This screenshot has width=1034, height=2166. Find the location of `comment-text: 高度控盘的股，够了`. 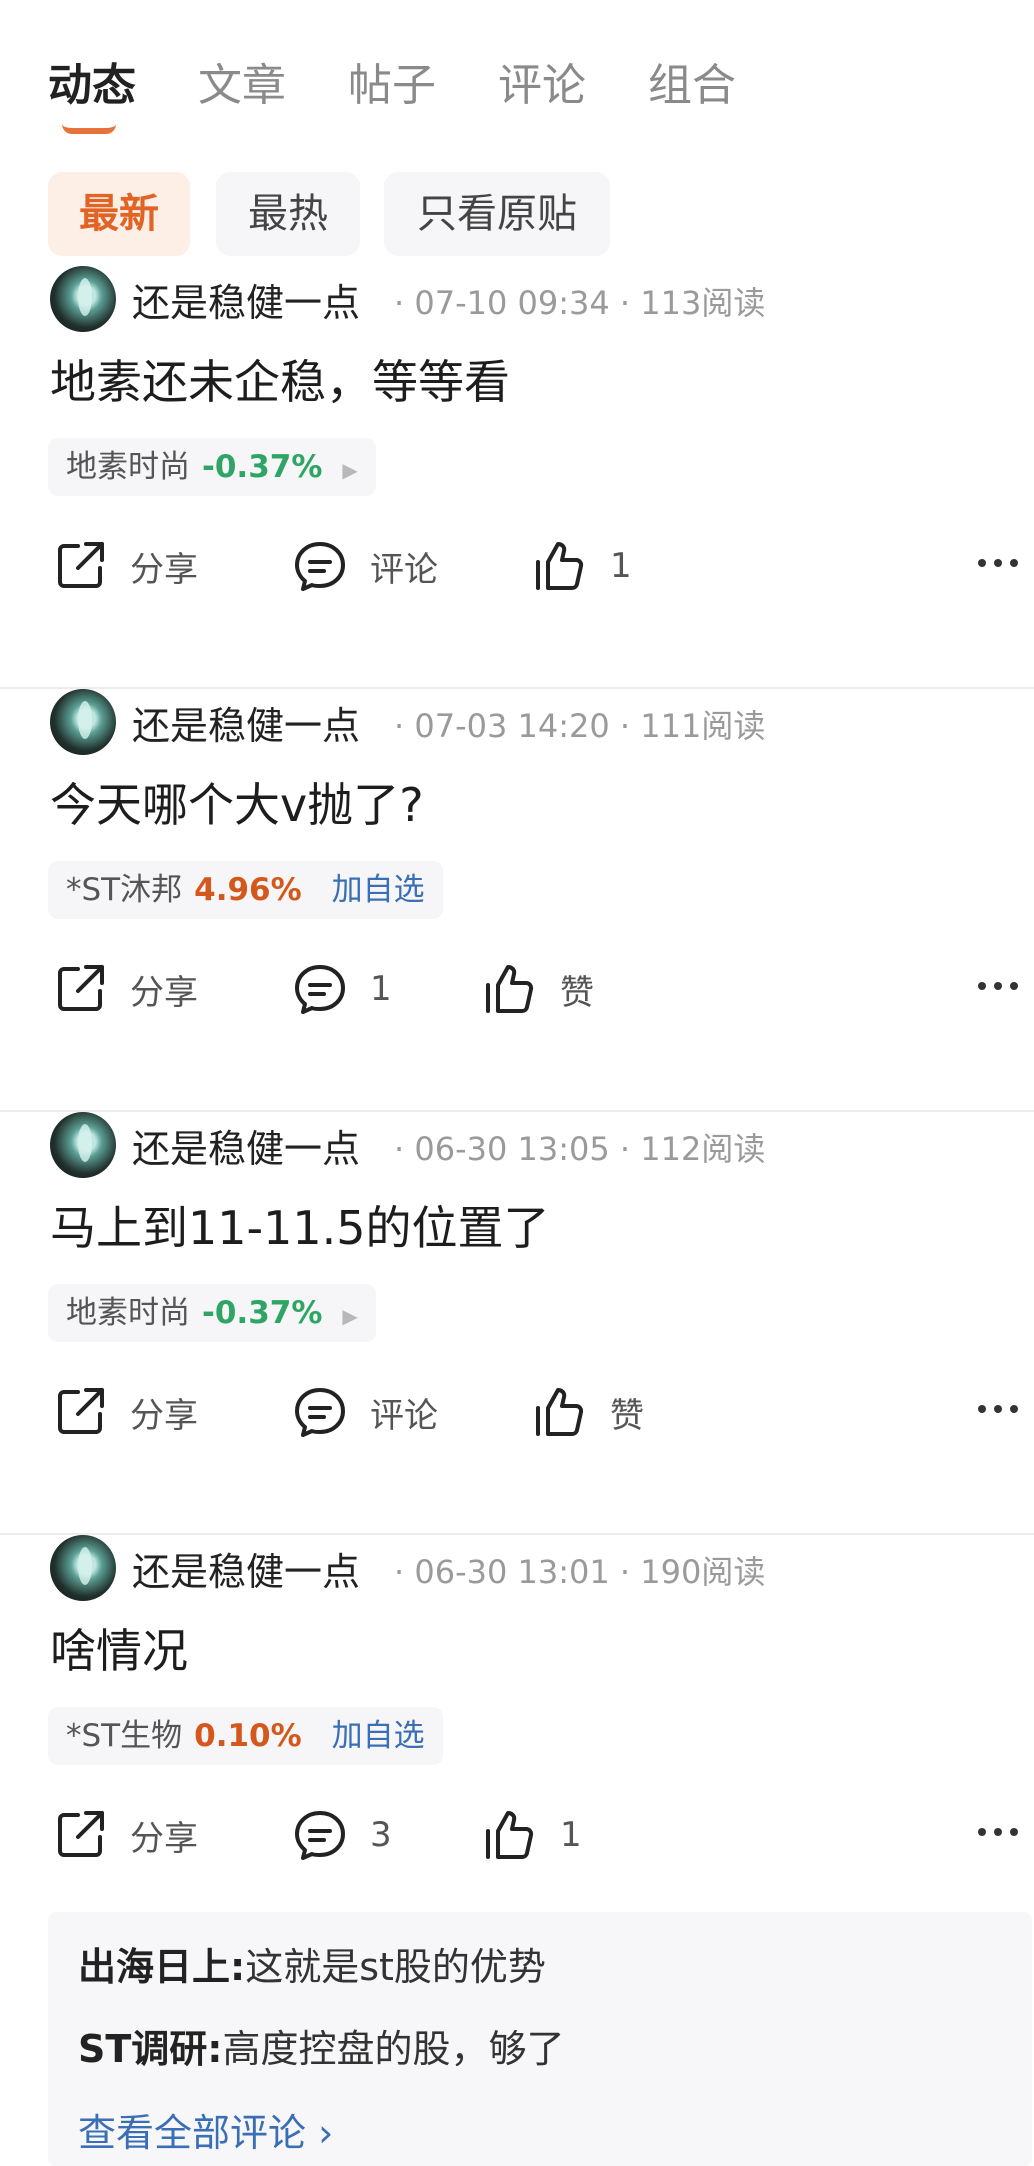

comment-text: 高度控盘的股，够了 is located at coordinates (393, 2049).